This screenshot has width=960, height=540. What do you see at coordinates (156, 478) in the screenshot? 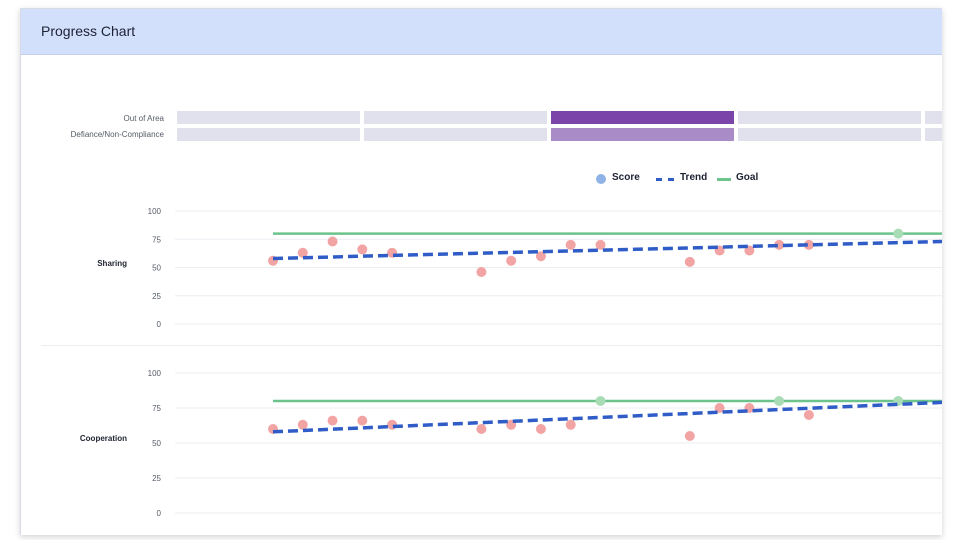
I see `y-tick-label: 25` at bounding box center [156, 478].